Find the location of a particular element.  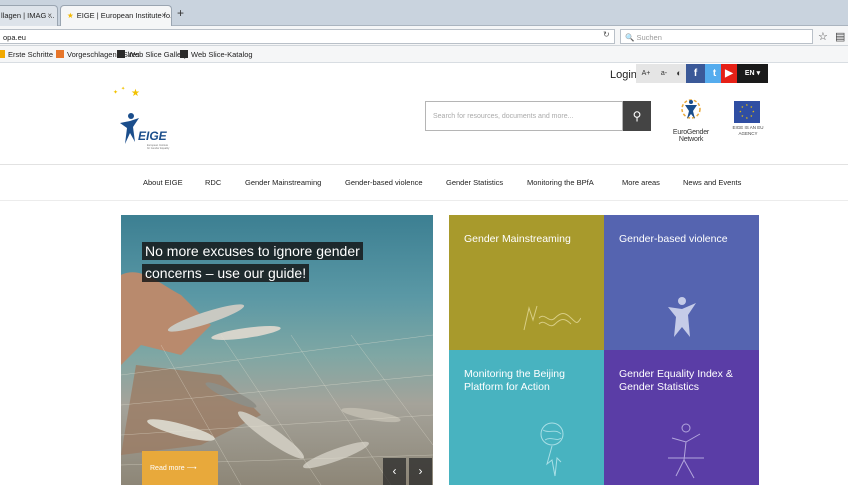

language-label: EN is located at coordinates (749, 73).